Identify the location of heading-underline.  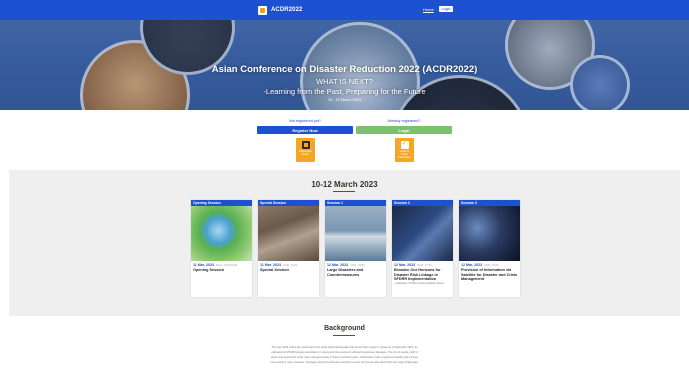
(344, 191).